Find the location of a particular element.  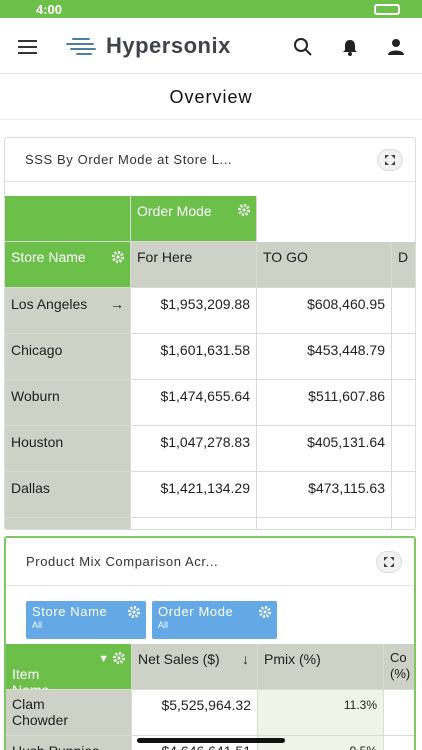

for-here-value: $1,047,278.83 is located at coordinates (194, 449).